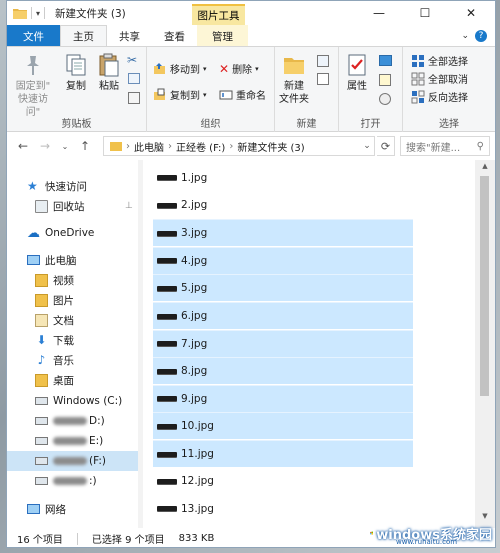 The width and height of the screenshot is (500, 553). I want to click on file-item: 8.jpg, so click(283, 371).